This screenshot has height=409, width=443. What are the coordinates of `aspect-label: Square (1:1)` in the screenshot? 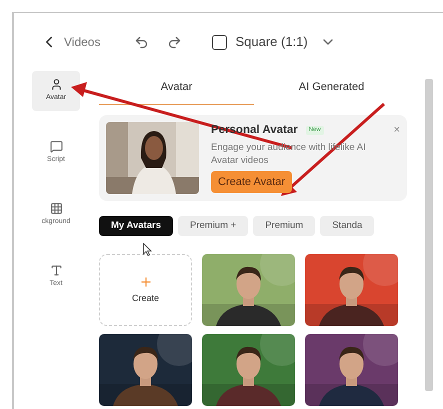 It's located at (271, 42).